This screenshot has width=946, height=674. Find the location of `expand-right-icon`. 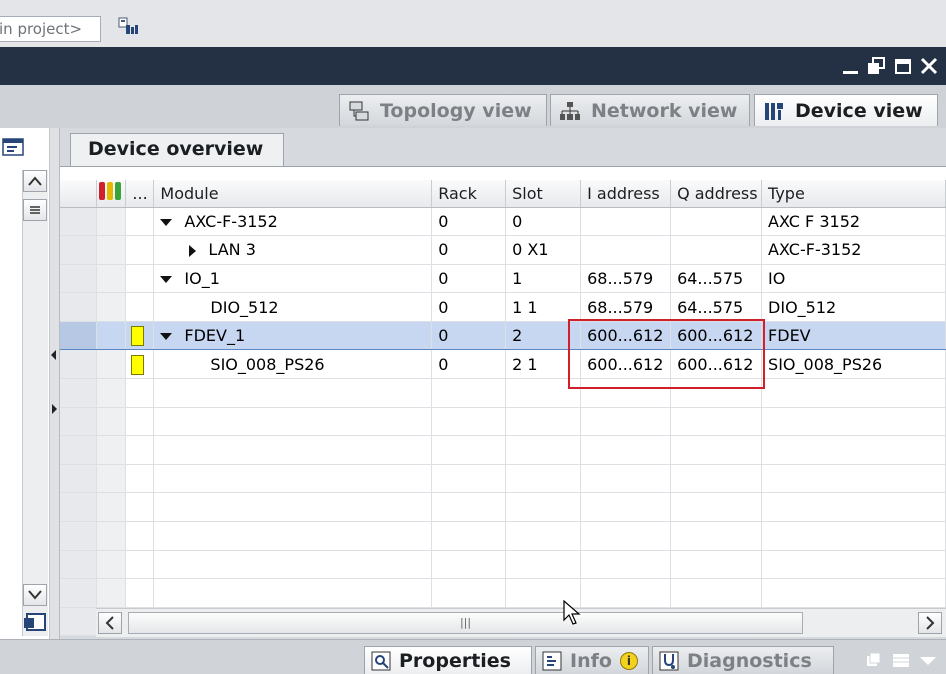

expand-right-icon is located at coordinates (55, 409).